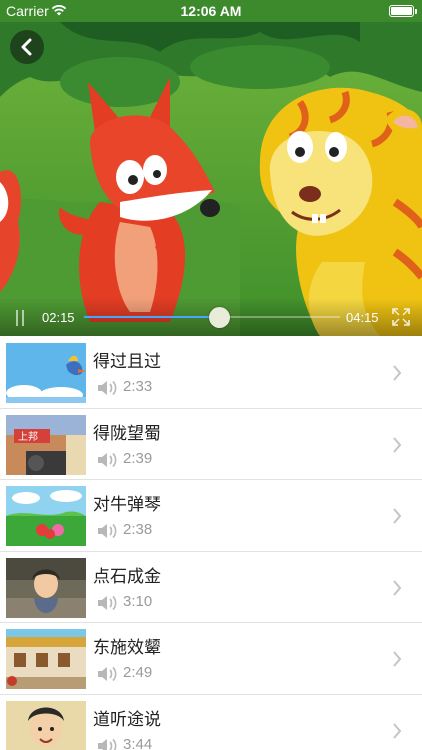 This screenshot has width=422, height=750. I want to click on episode-title: 道听途说, so click(127, 719).